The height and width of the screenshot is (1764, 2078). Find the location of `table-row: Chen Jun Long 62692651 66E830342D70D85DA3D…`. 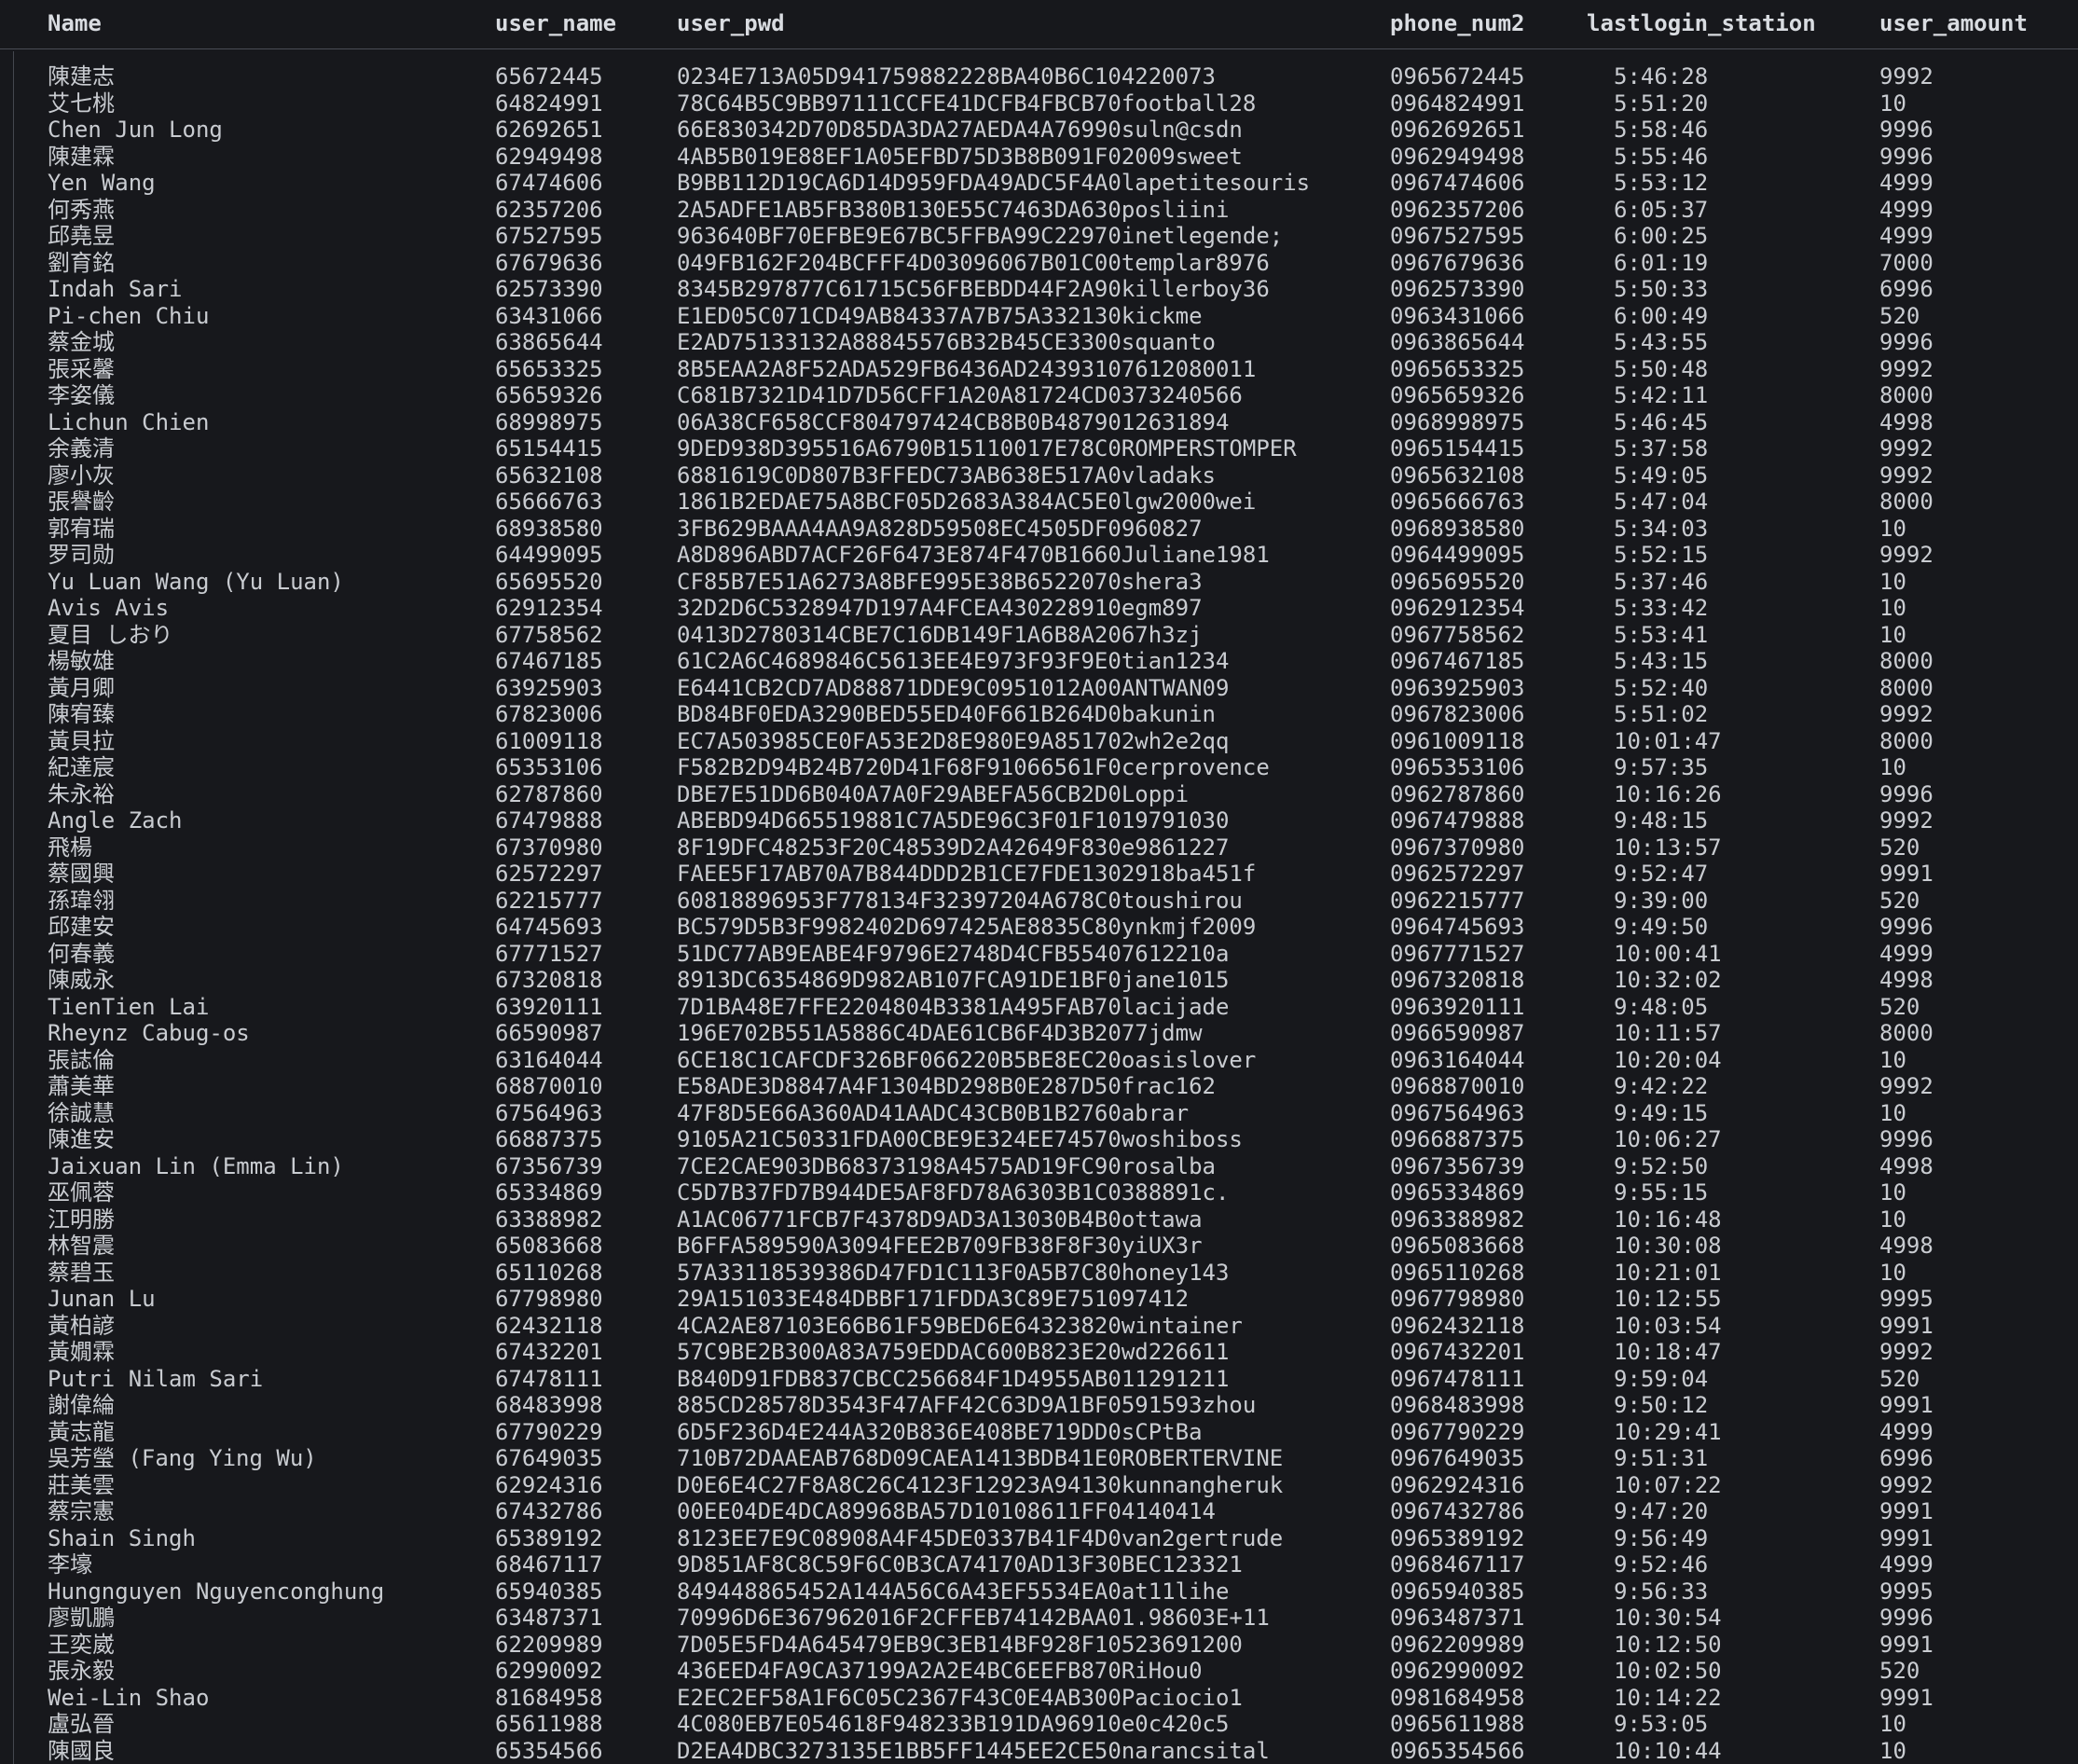

table-row: Chen Jun Long 62692651 66E830342D70D85DA3D… is located at coordinates (1039, 130).